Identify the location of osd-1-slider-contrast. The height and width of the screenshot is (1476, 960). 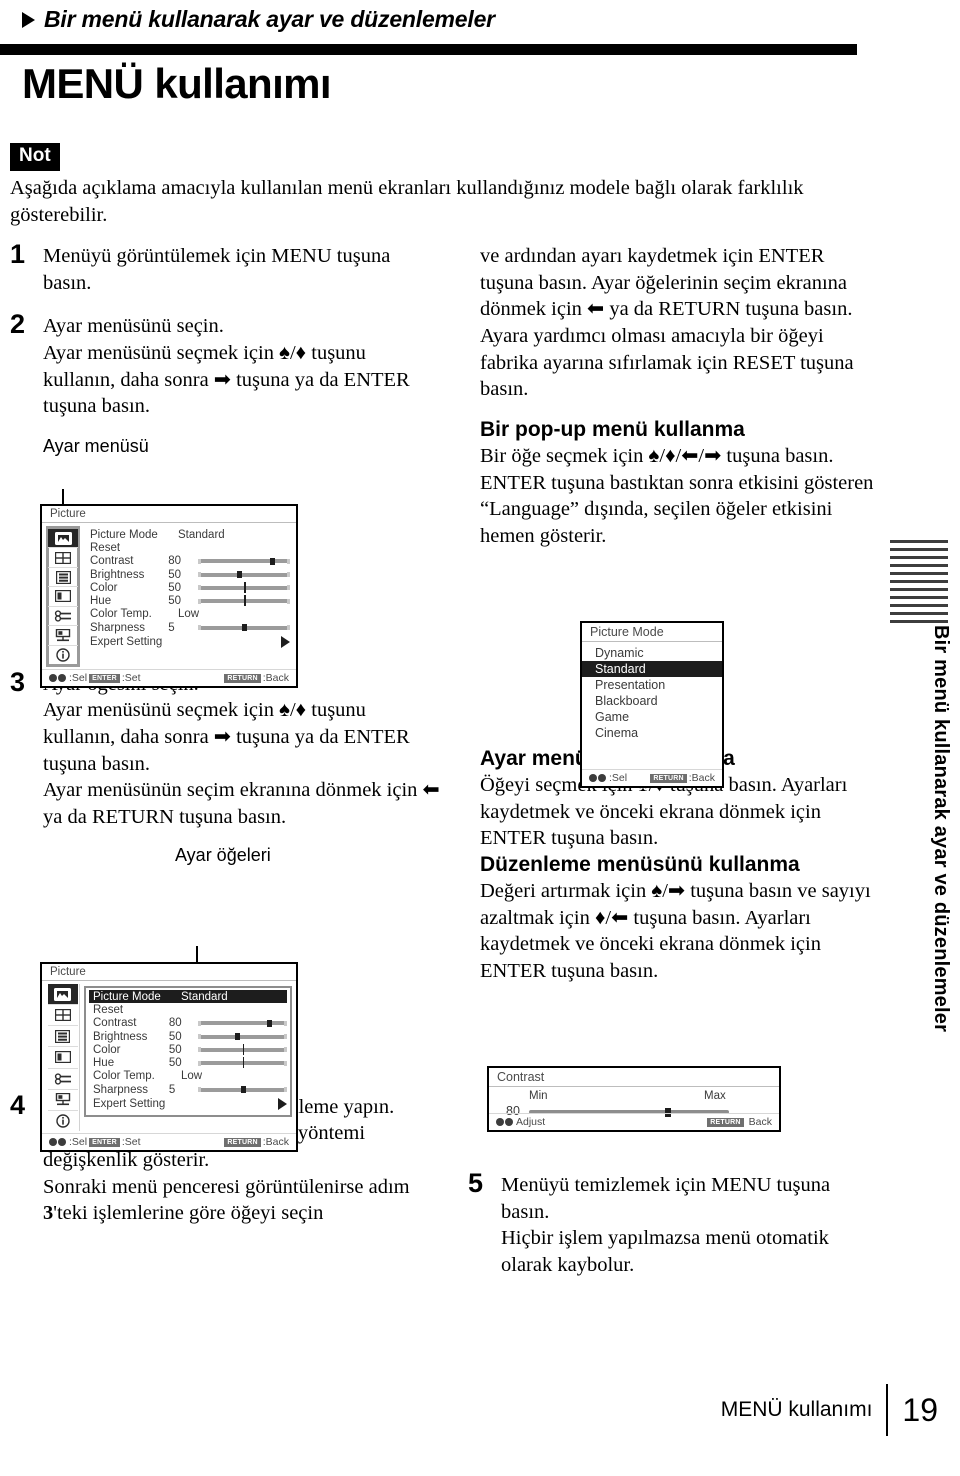
(244, 561).